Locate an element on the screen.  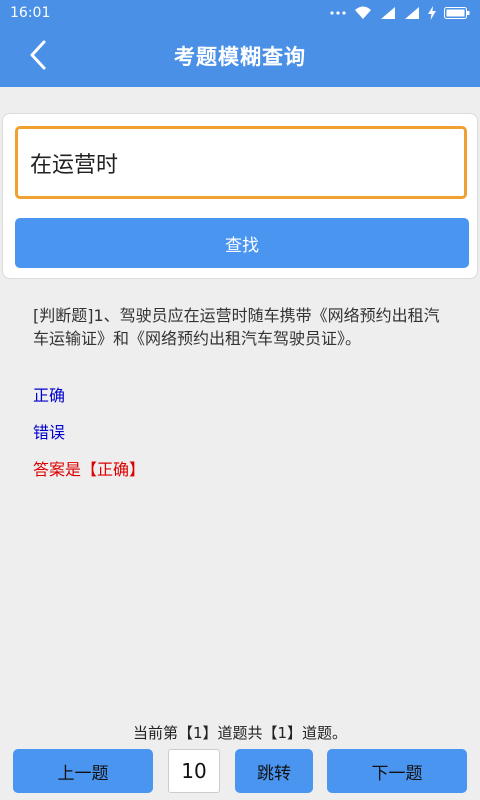
page-number-input is located at coordinates (194, 771).